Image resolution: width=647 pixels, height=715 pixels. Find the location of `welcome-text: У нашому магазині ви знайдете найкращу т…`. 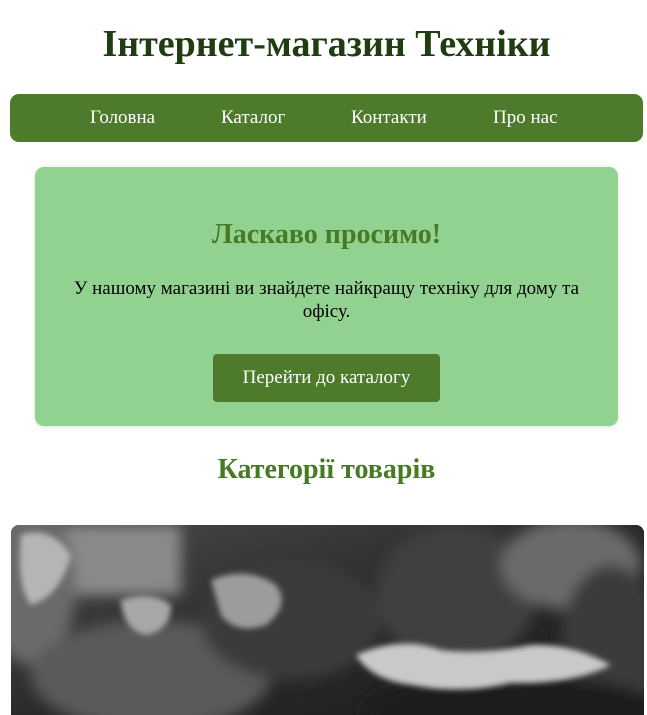

welcome-text: У нашому магазині ви знайдете найкращу т… is located at coordinates (326, 300).